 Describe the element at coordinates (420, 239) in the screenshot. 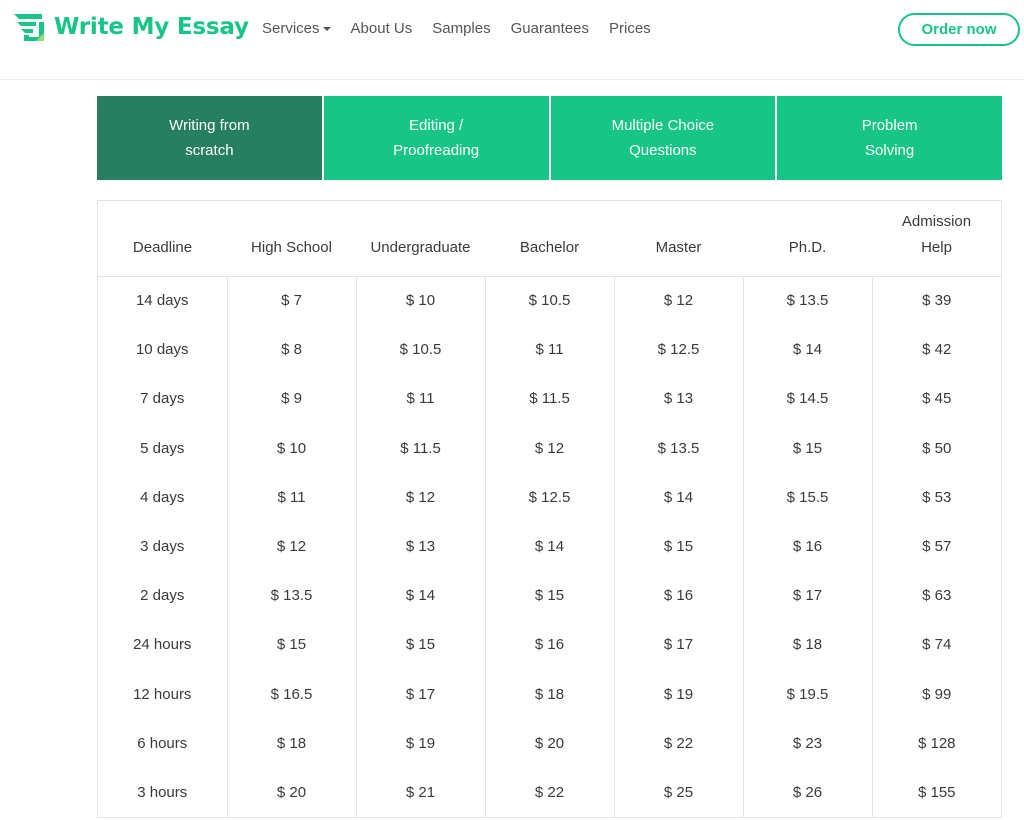

I see `column-header: Undergraduate` at that location.